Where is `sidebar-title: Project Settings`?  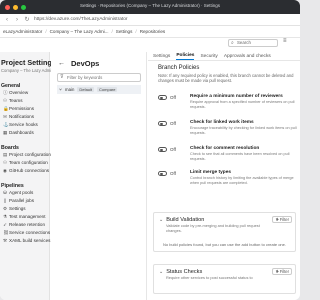 sidebar-title: Project Settings is located at coordinates (28, 62).